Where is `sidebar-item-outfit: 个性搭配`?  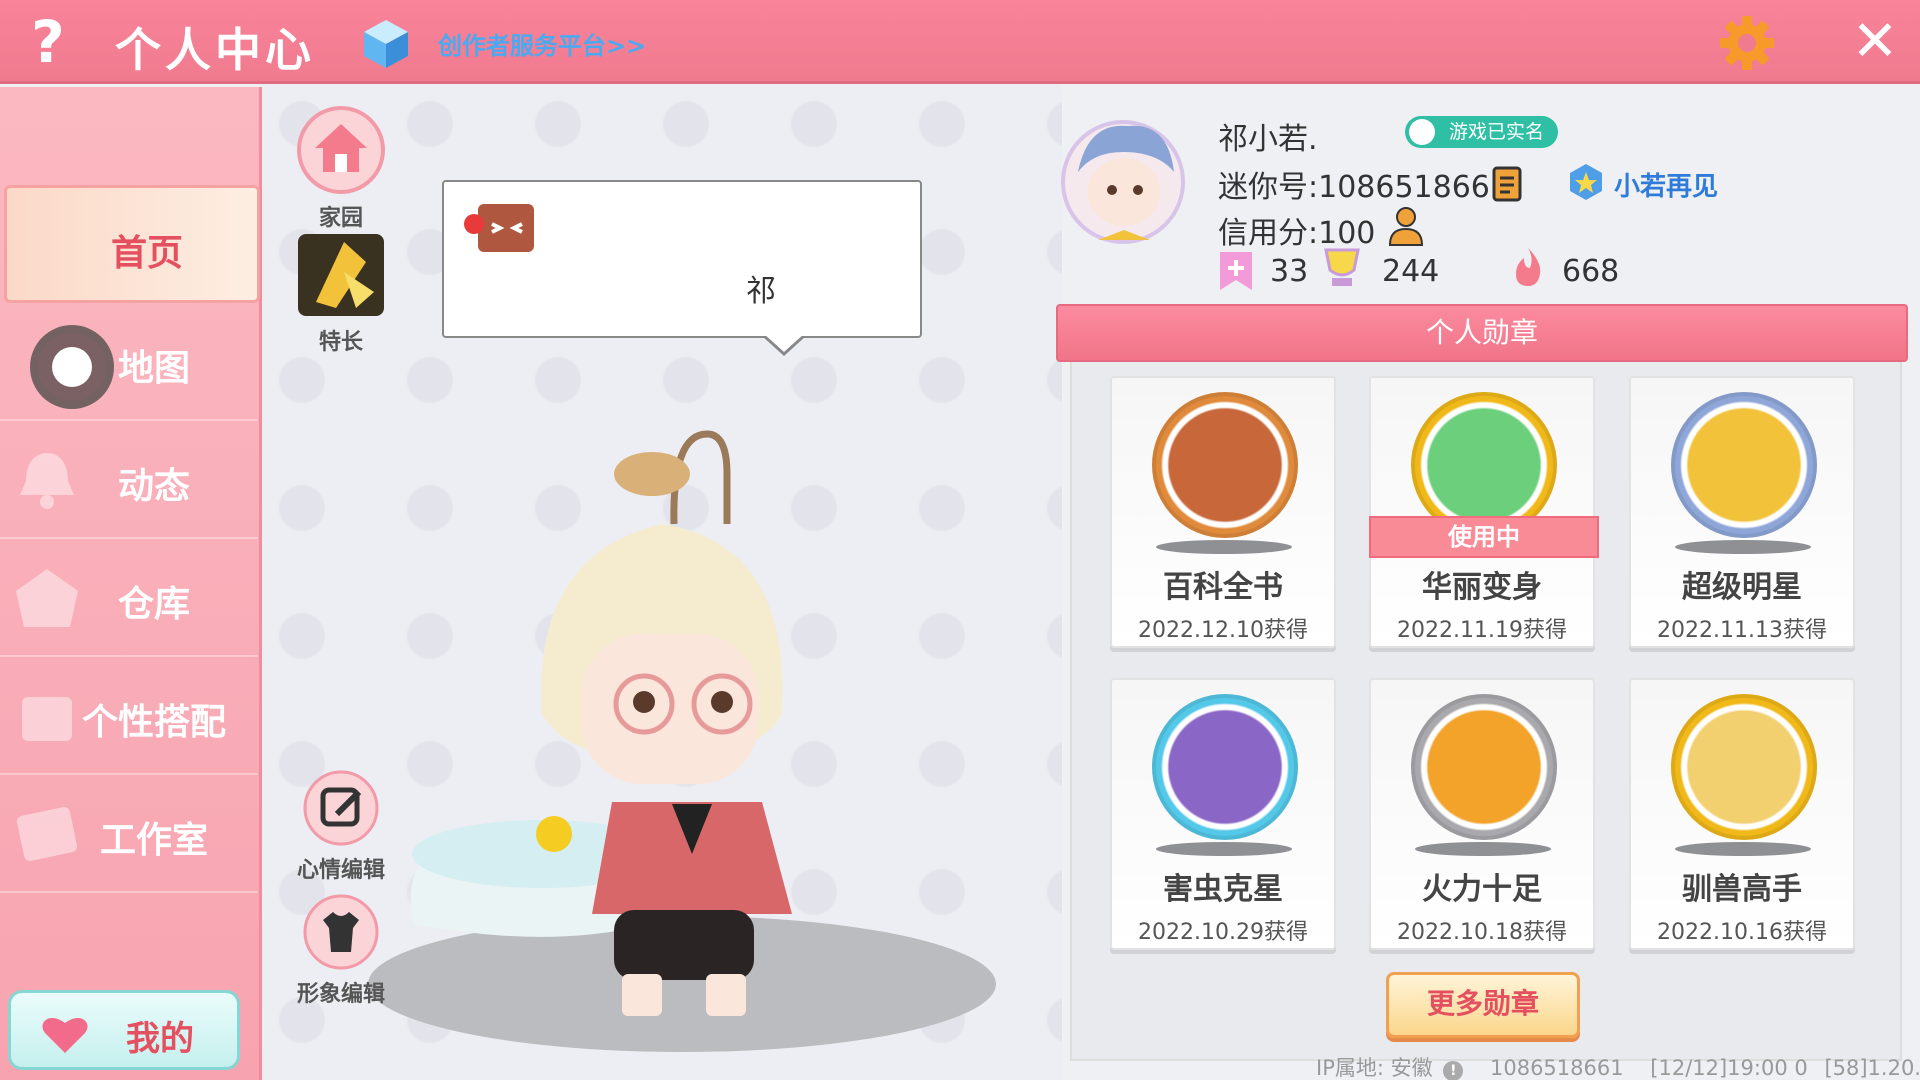
sidebar-item-outfit: 个性搭配 is located at coordinates (129, 716).